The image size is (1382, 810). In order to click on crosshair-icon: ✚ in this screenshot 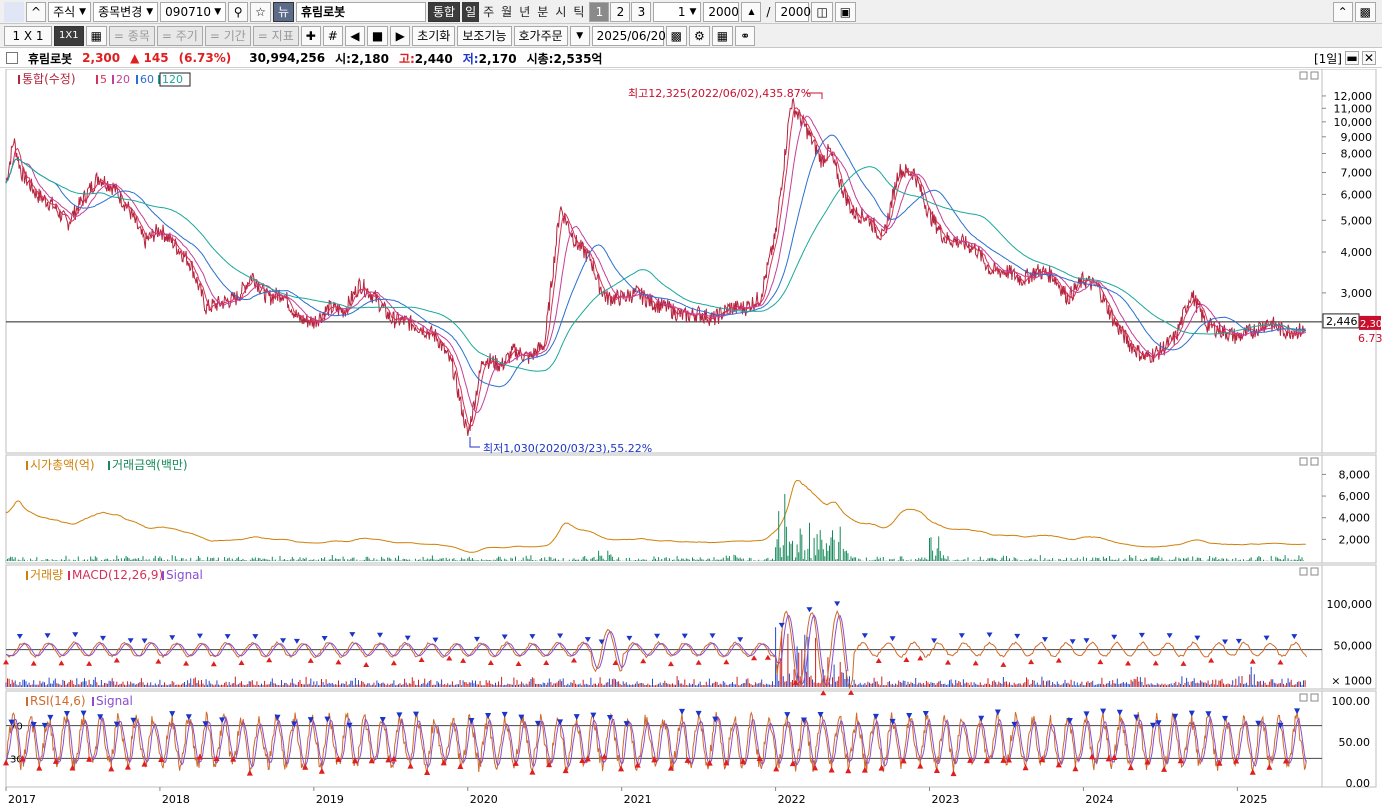, I will do `click(310, 35)`.